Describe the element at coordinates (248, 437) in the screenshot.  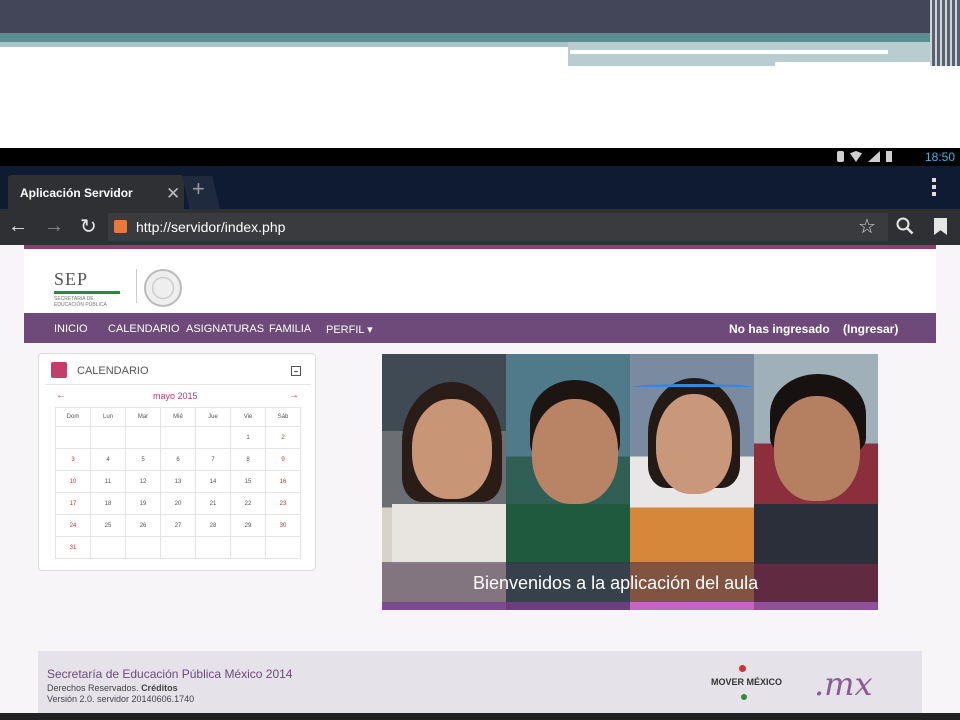
I see `calendar-day: 1` at that location.